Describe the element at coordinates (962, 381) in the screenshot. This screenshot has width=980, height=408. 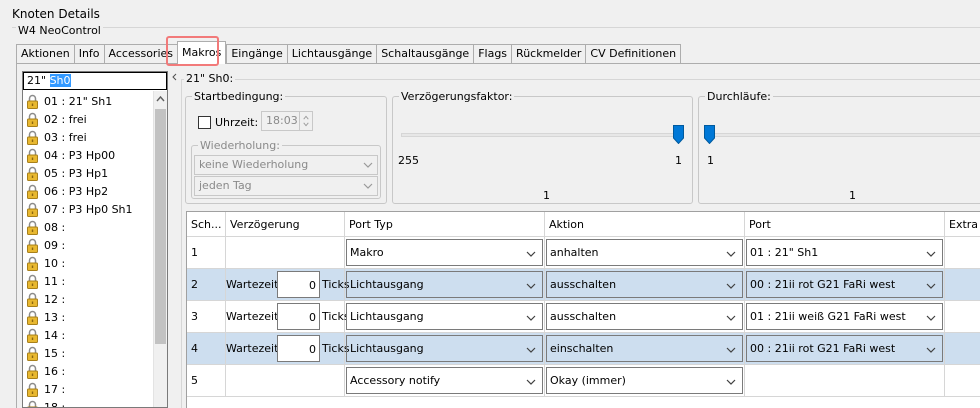
I see `extra-cell` at that location.